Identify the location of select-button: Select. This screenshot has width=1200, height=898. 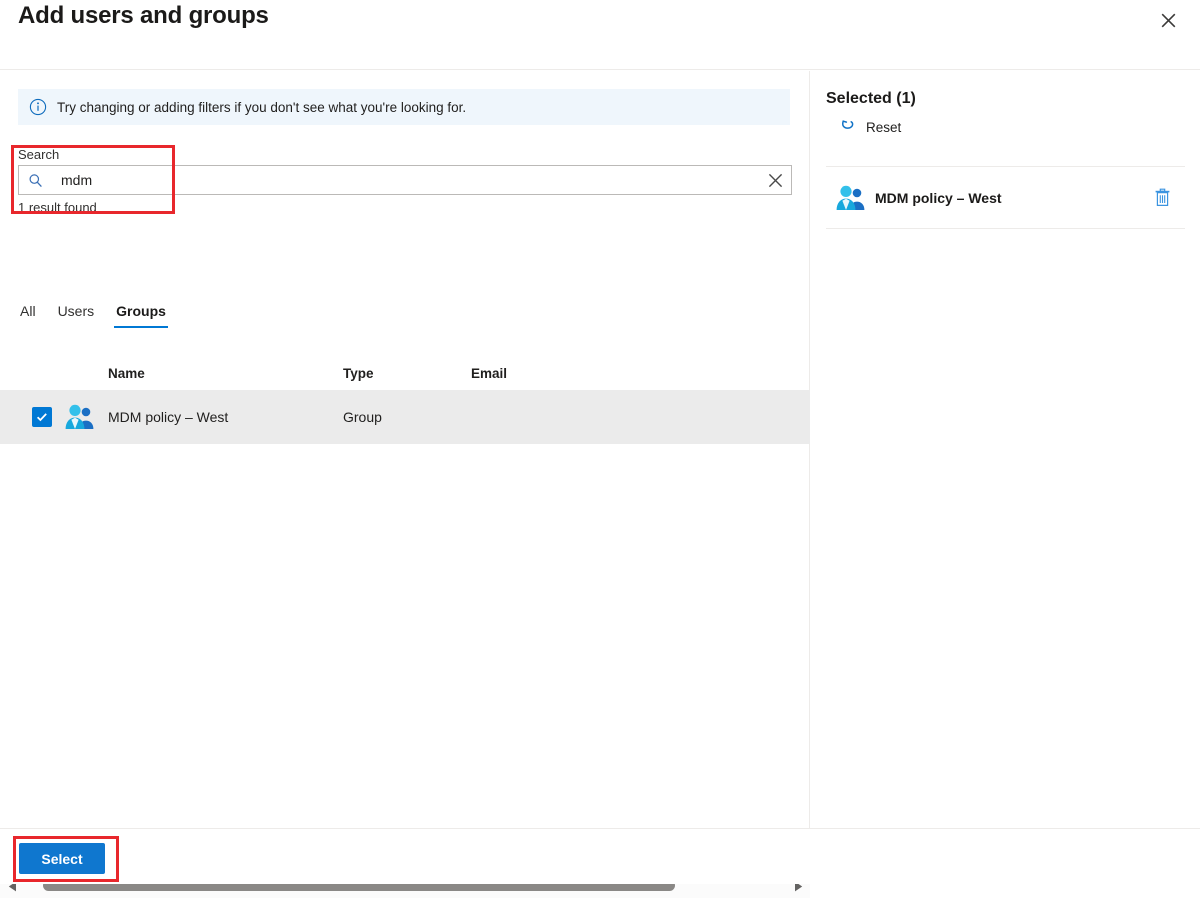
(62, 858).